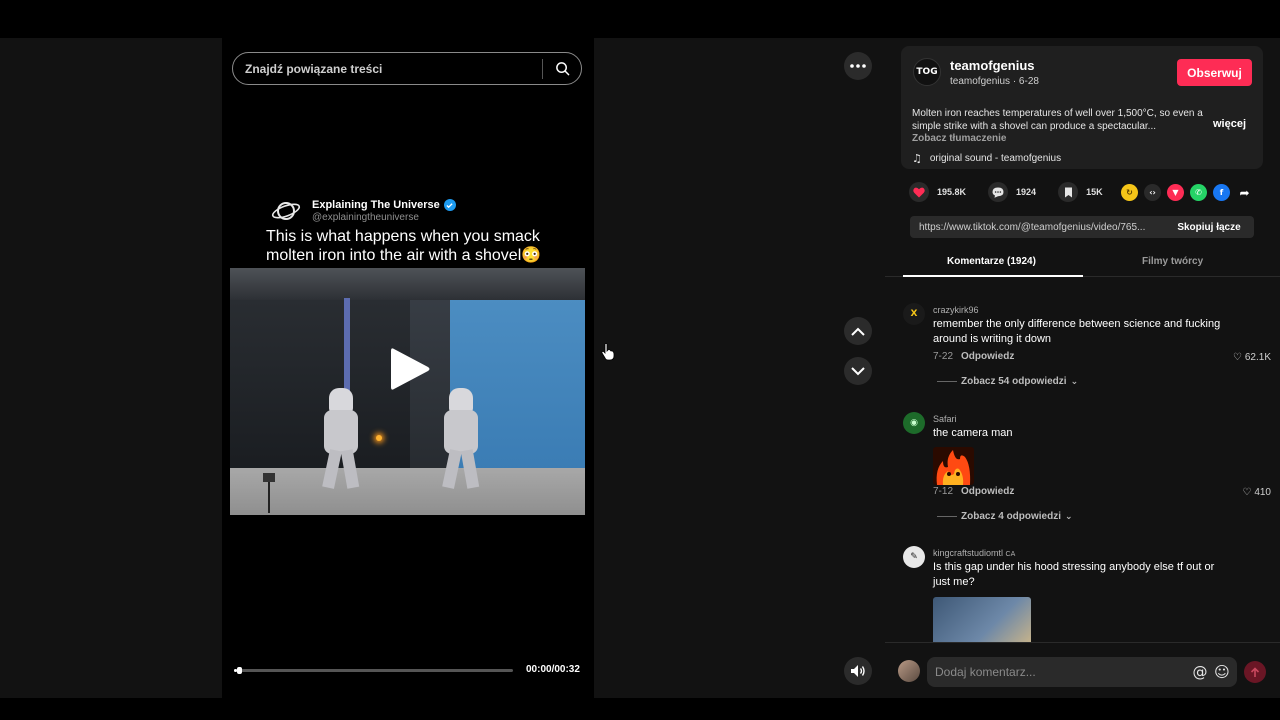  I want to click on commenter-avatar: X, so click(914, 314).